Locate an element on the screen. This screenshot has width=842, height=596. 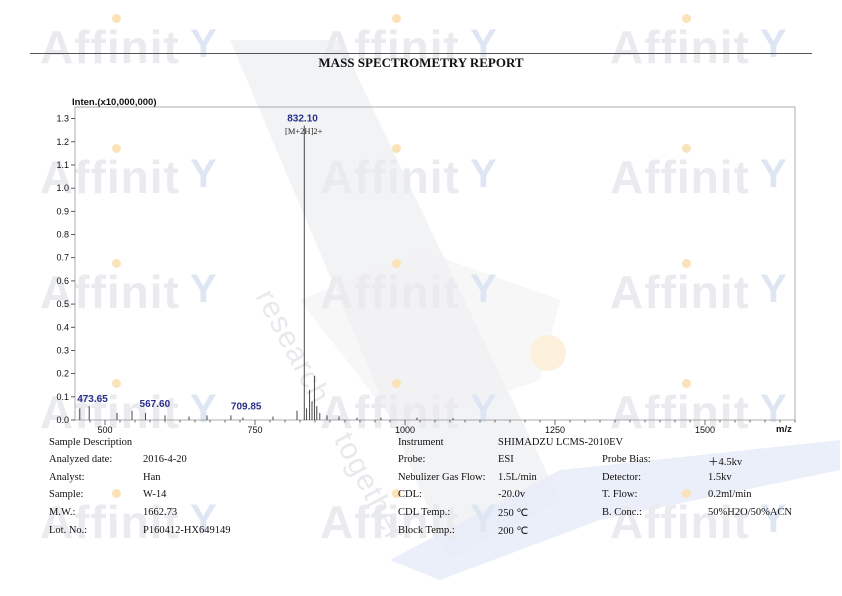
y-axis-title: Inten.(x10,000,000) is located at coordinates (114, 102).